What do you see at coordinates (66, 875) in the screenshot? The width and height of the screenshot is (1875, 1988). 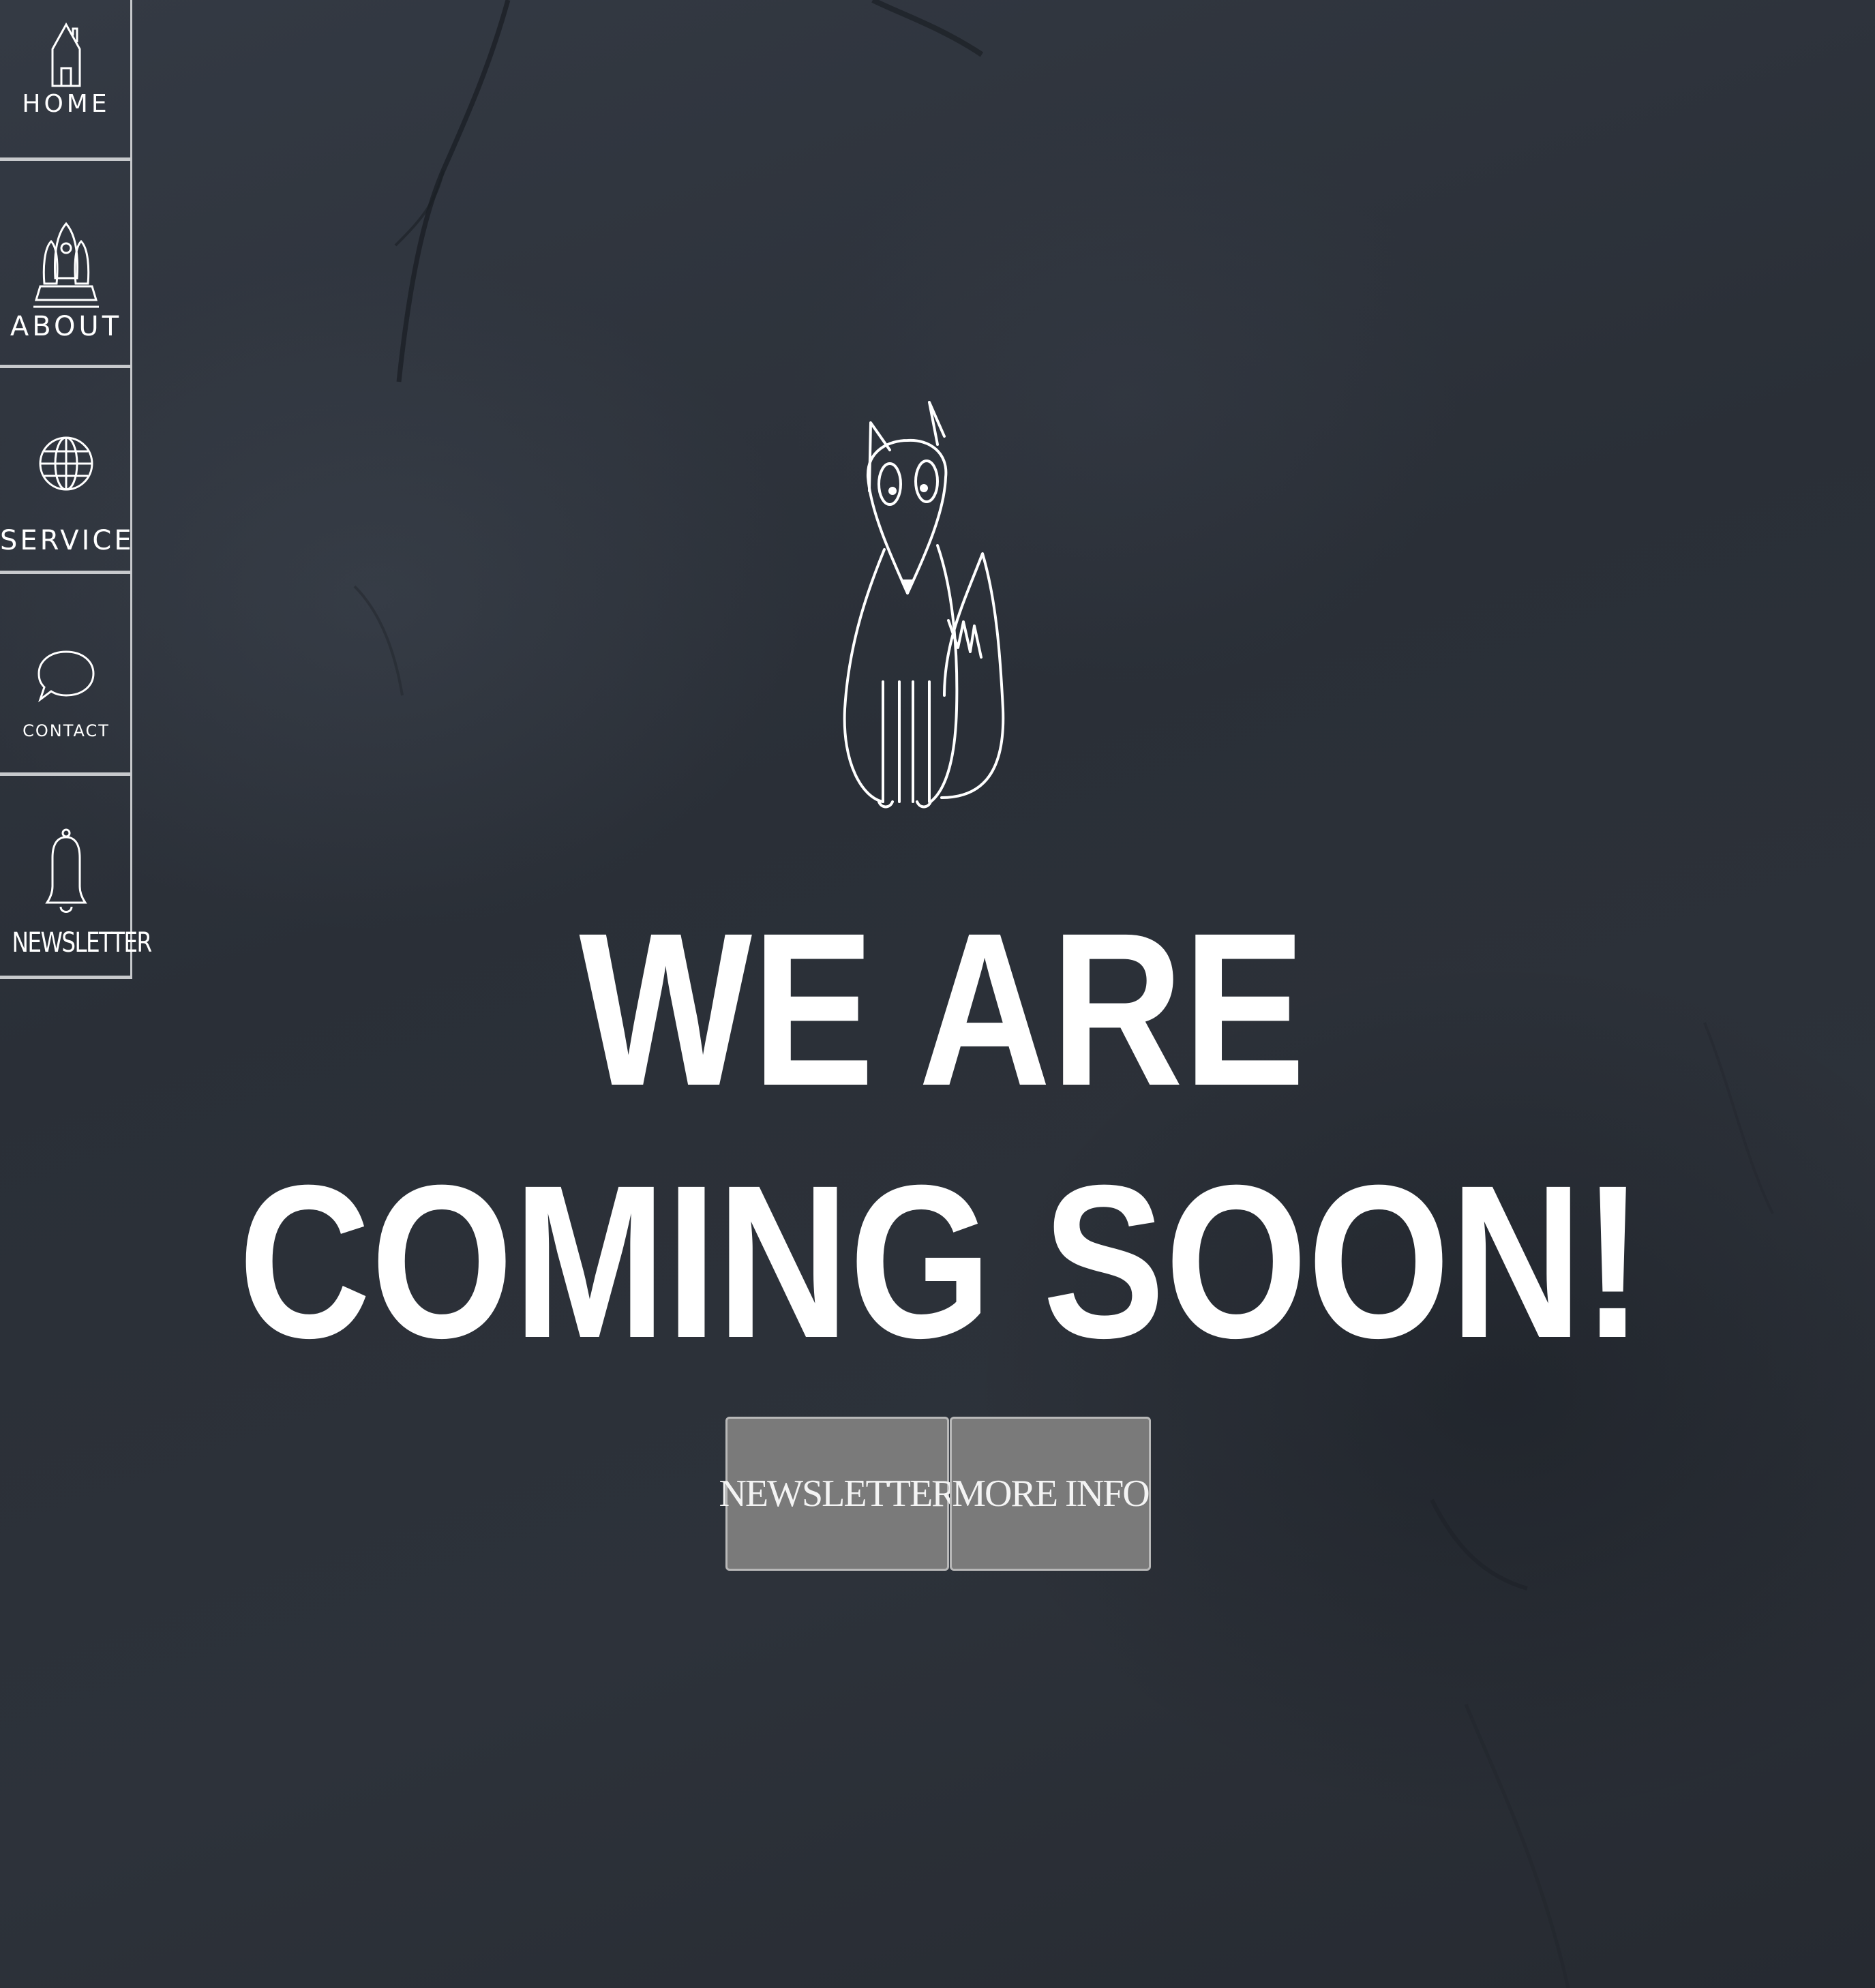 I see `bell-icon` at bounding box center [66, 875].